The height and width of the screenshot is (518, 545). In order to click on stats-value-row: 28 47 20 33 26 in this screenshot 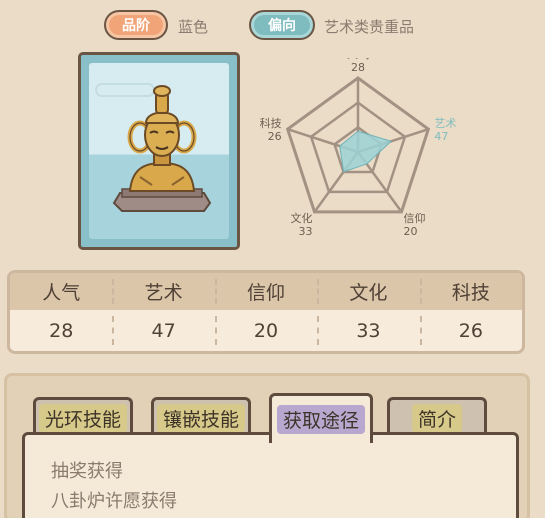, I will do `click(266, 330)`.